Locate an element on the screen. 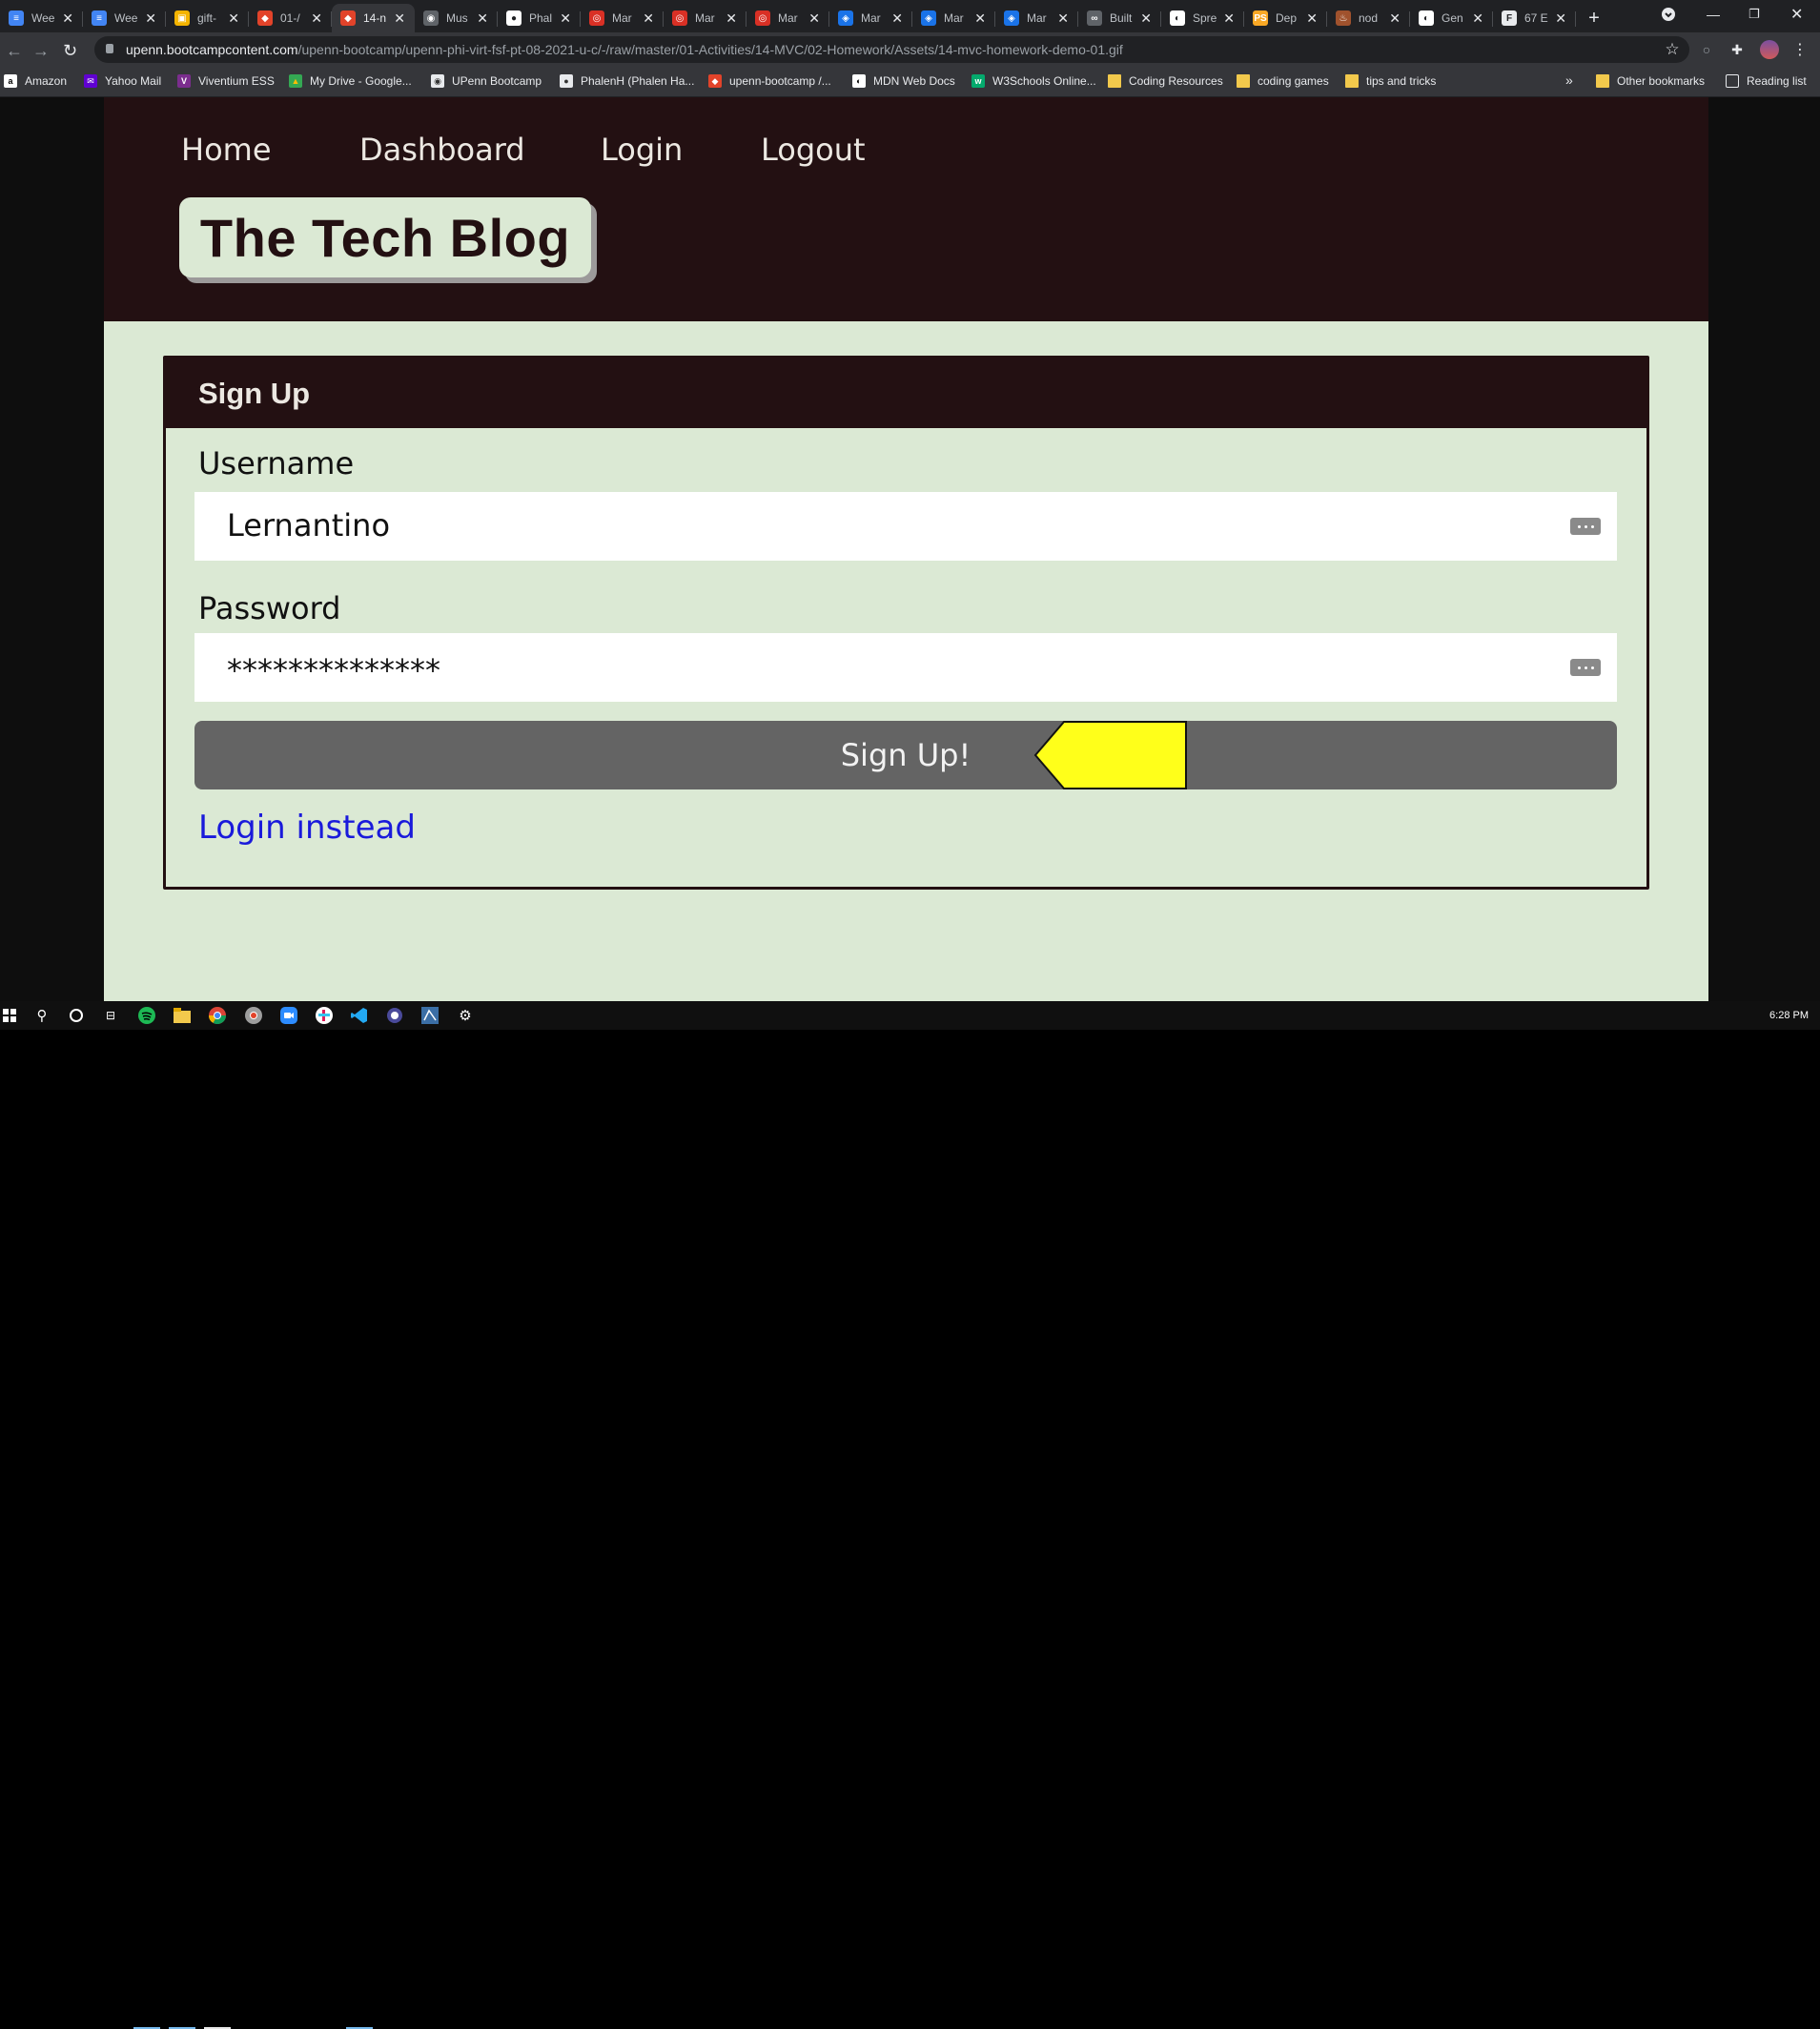  profile-avatar is located at coordinates (1769, 49).